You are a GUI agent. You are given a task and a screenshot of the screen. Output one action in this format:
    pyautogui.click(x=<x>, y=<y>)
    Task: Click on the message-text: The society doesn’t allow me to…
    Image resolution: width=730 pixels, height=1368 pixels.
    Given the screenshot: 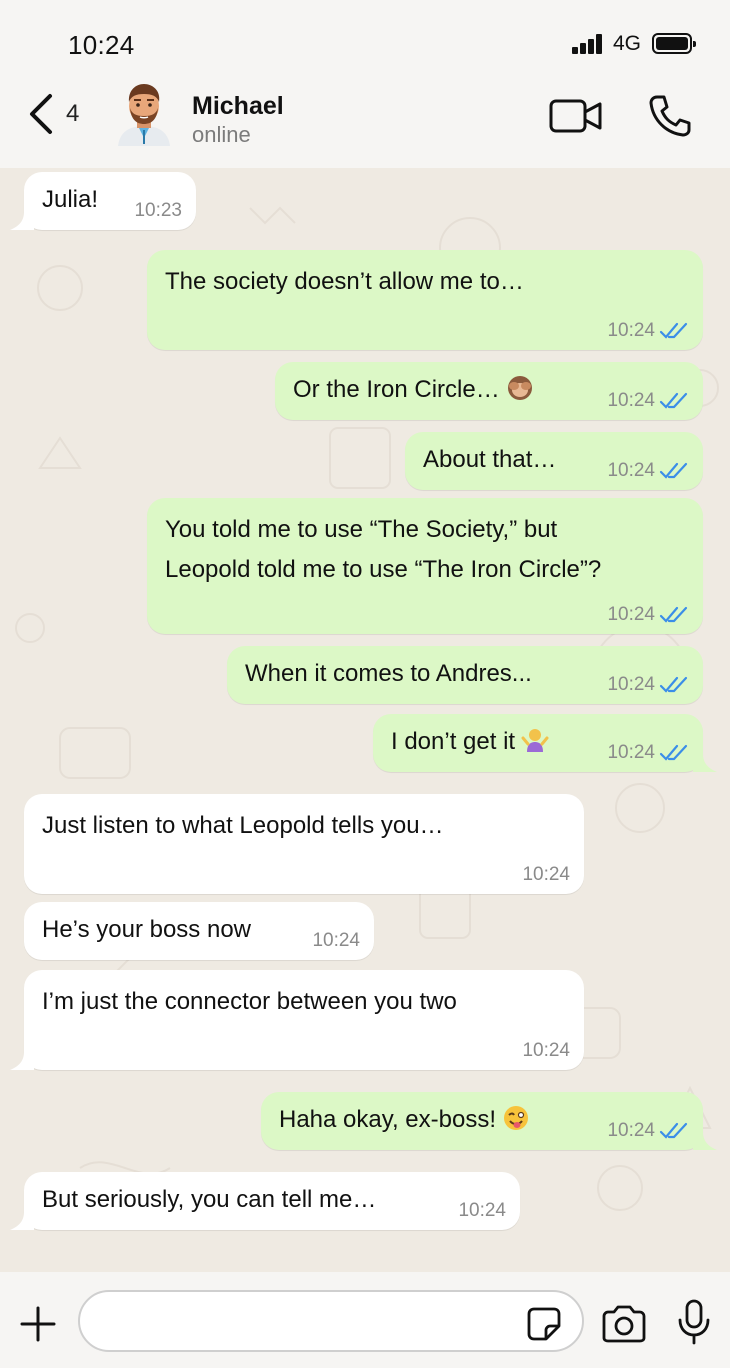 What is the action you would take?
    pyautogui.click(x=344, y=281)
    